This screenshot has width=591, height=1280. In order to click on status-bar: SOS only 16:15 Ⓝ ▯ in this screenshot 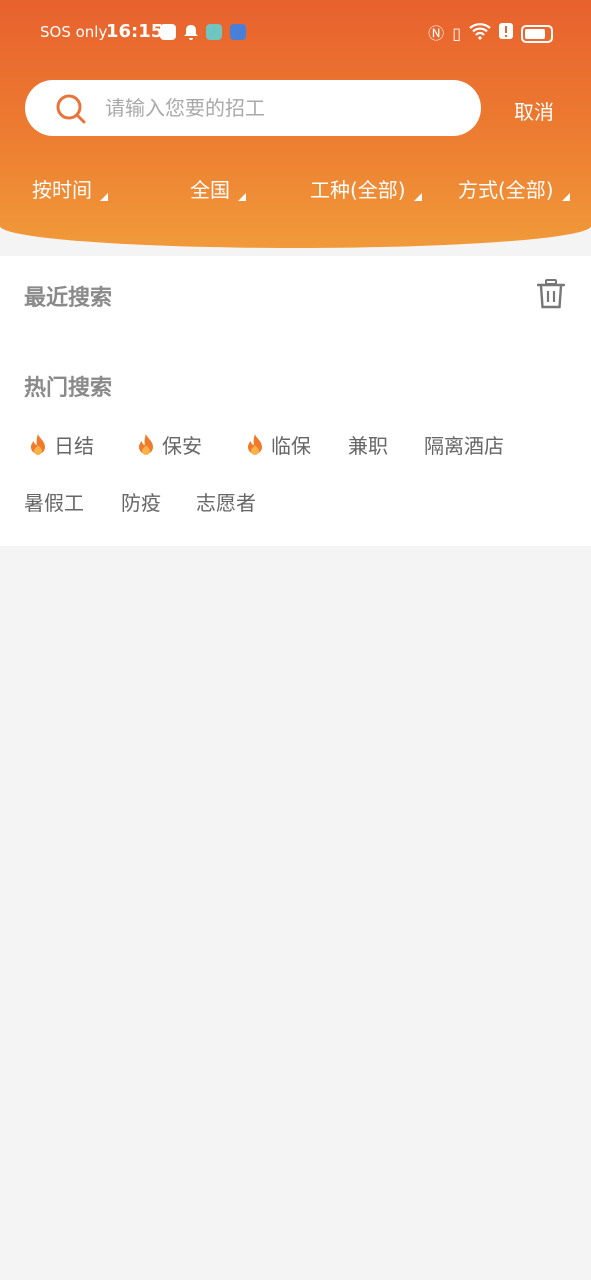, I will do `click(295, 33)`.